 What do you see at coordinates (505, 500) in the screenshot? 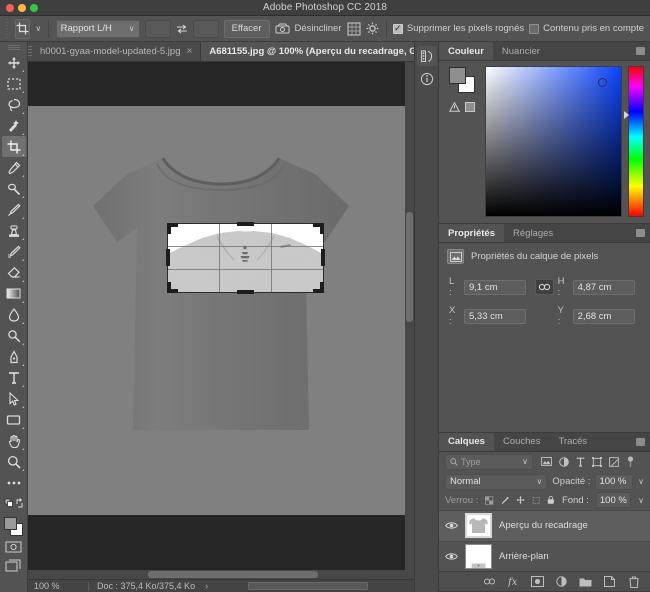
I see `lock-image-icon` at bounding box center [505, 500].